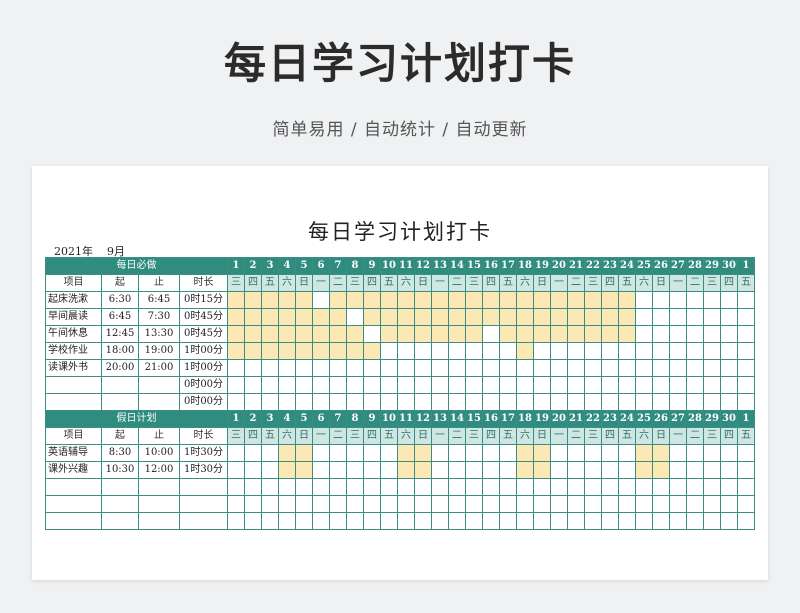 This screenshot has width=800, height=613. Describe the element at coordinates (120, 453) in the screenshot. I see `task-start: 8:30` at that location.